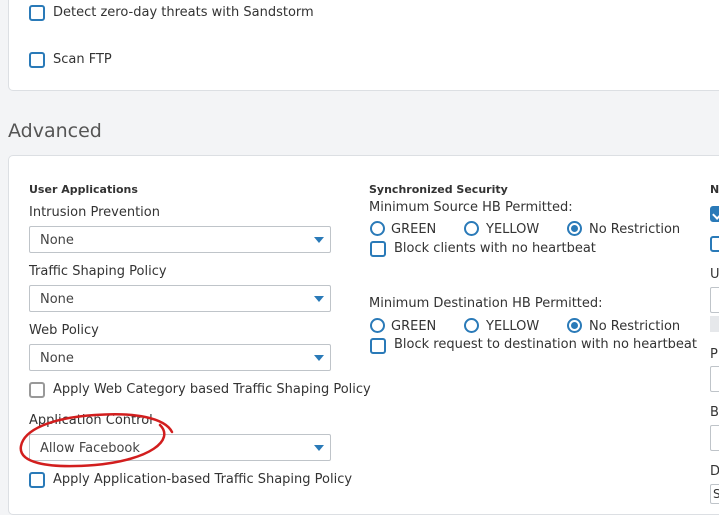 The height and width of the screenshot is (515, 719). What do you see at coordinates (714, 214) in the screenshot?
I see `nat-option-checkbox-checked` at bounding box center [714, 214].